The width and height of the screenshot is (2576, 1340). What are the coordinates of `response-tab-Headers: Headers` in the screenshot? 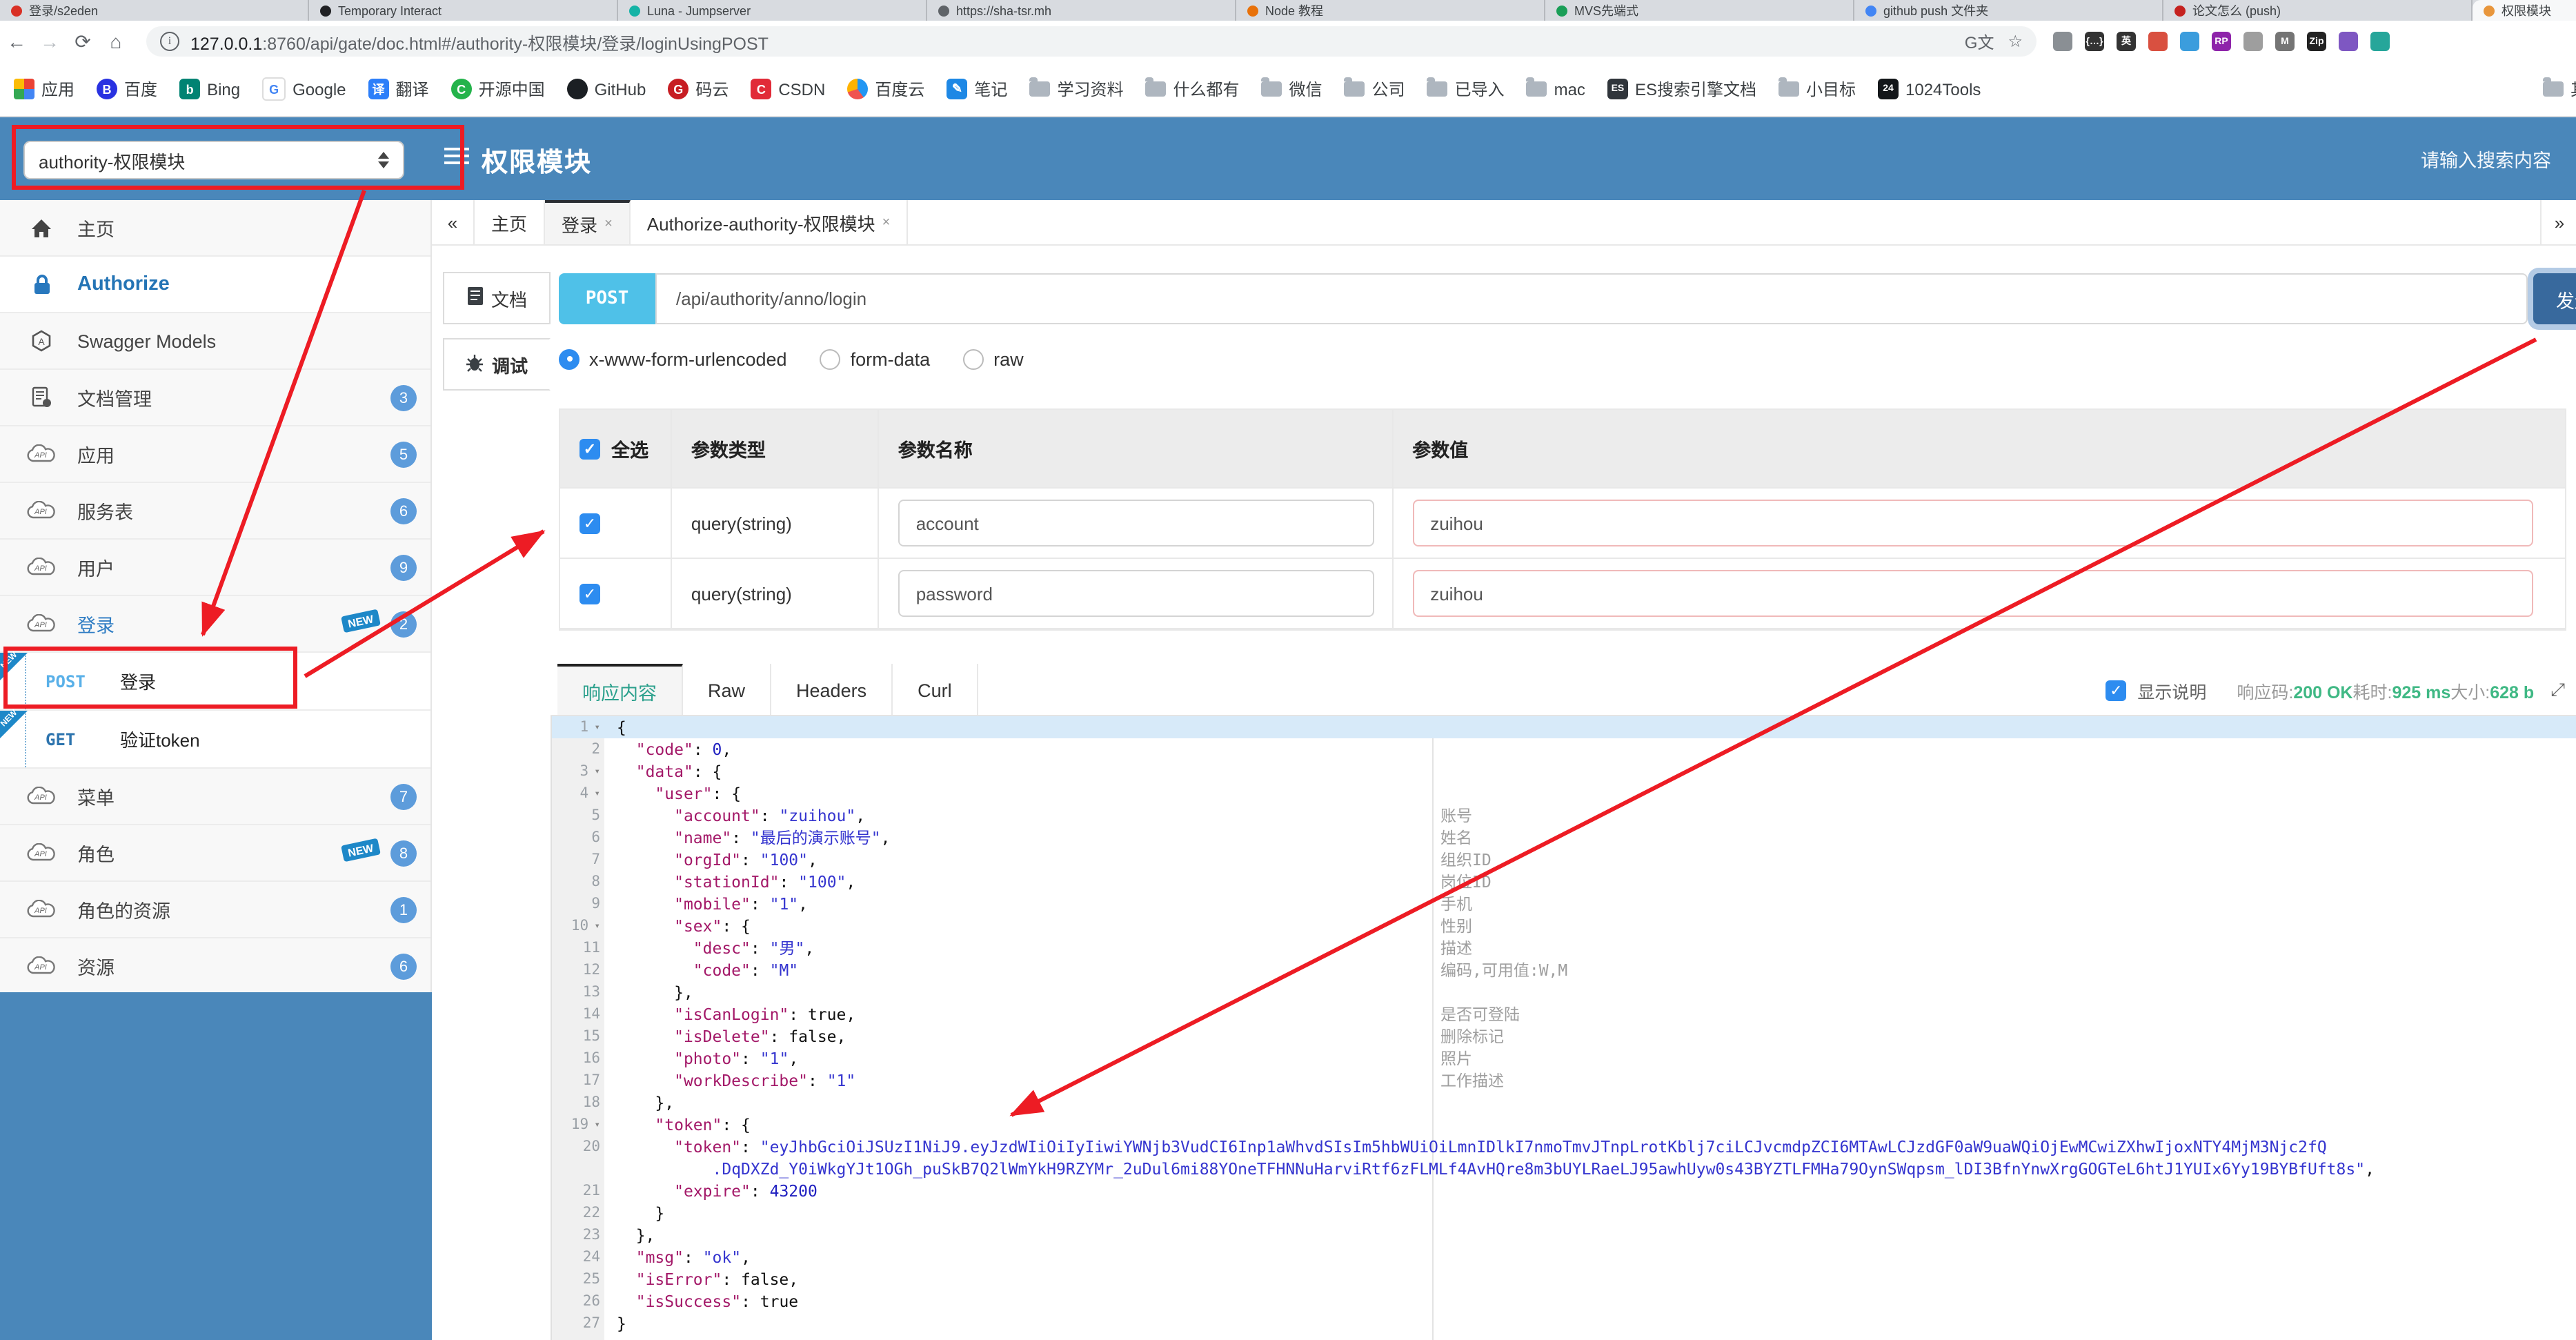 It's located at (832, 690).